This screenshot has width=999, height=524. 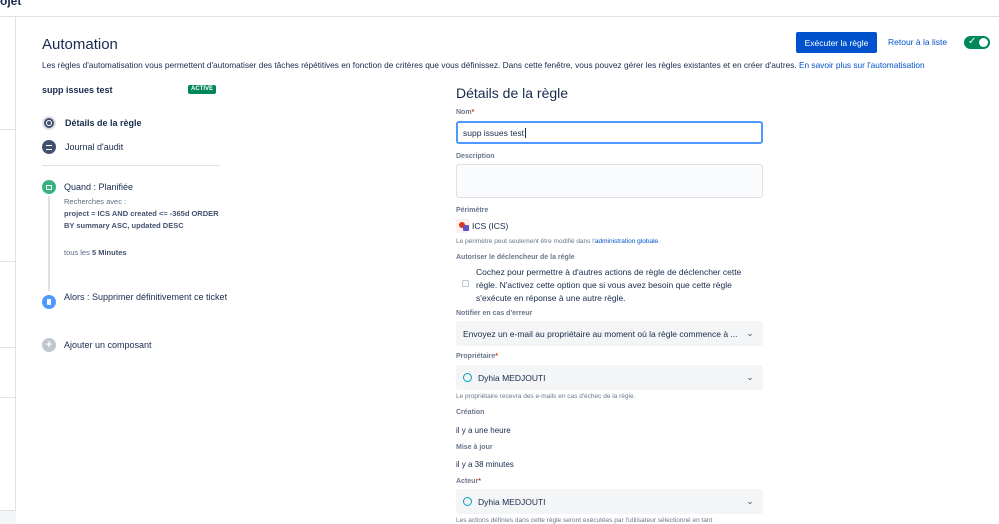 I want to click on owner-select: Dyhia MEDJOUTI ⌄, so click(x=609, y=377).